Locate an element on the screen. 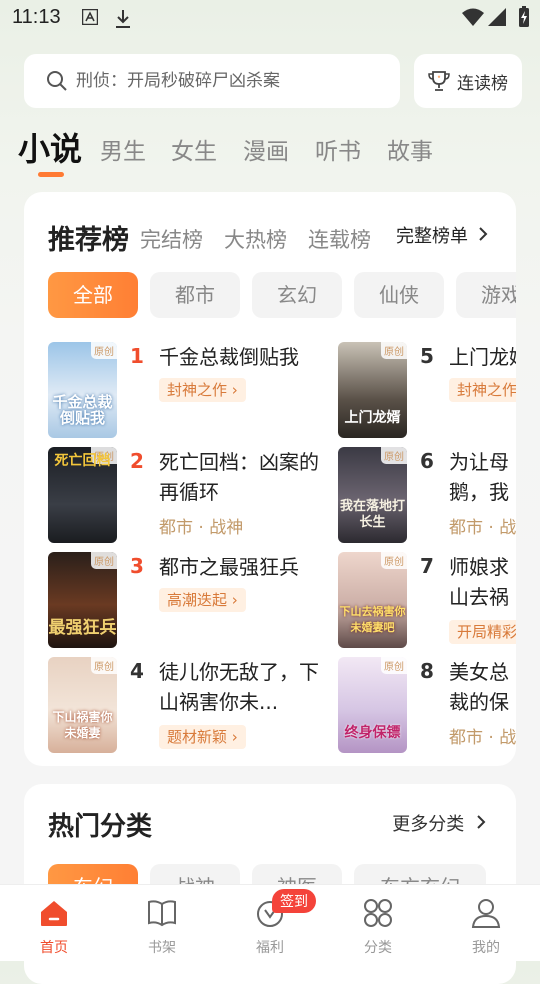  chip-urban: 都市 is located at coordinates (195, 295).